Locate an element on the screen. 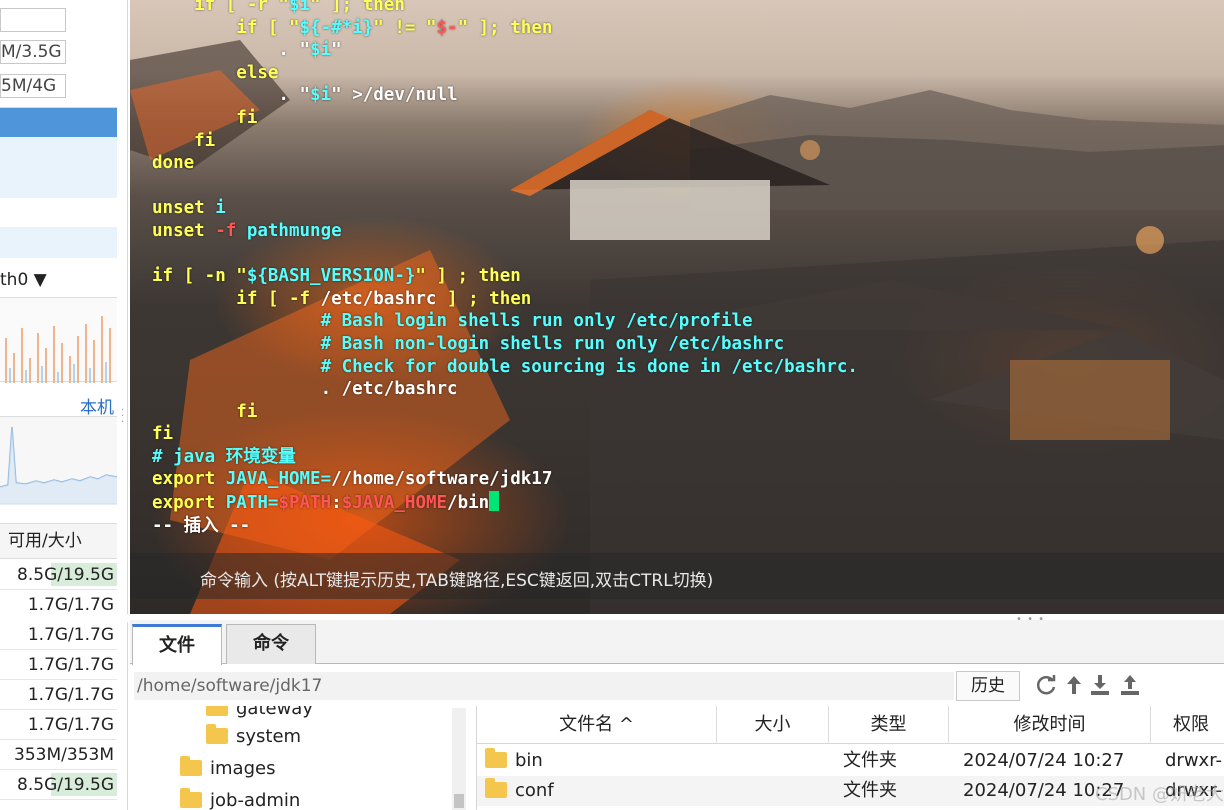 The image size is (1224, 810). swap-usage: 5M/4G is located at coordinates (33, 86).